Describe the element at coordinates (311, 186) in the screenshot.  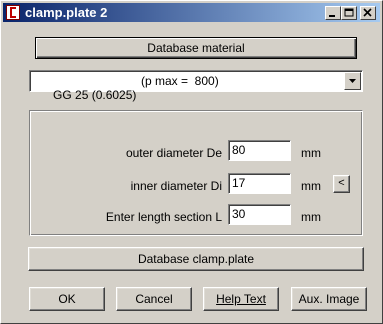
I see `inner-diameter-unit: mm` at that location.